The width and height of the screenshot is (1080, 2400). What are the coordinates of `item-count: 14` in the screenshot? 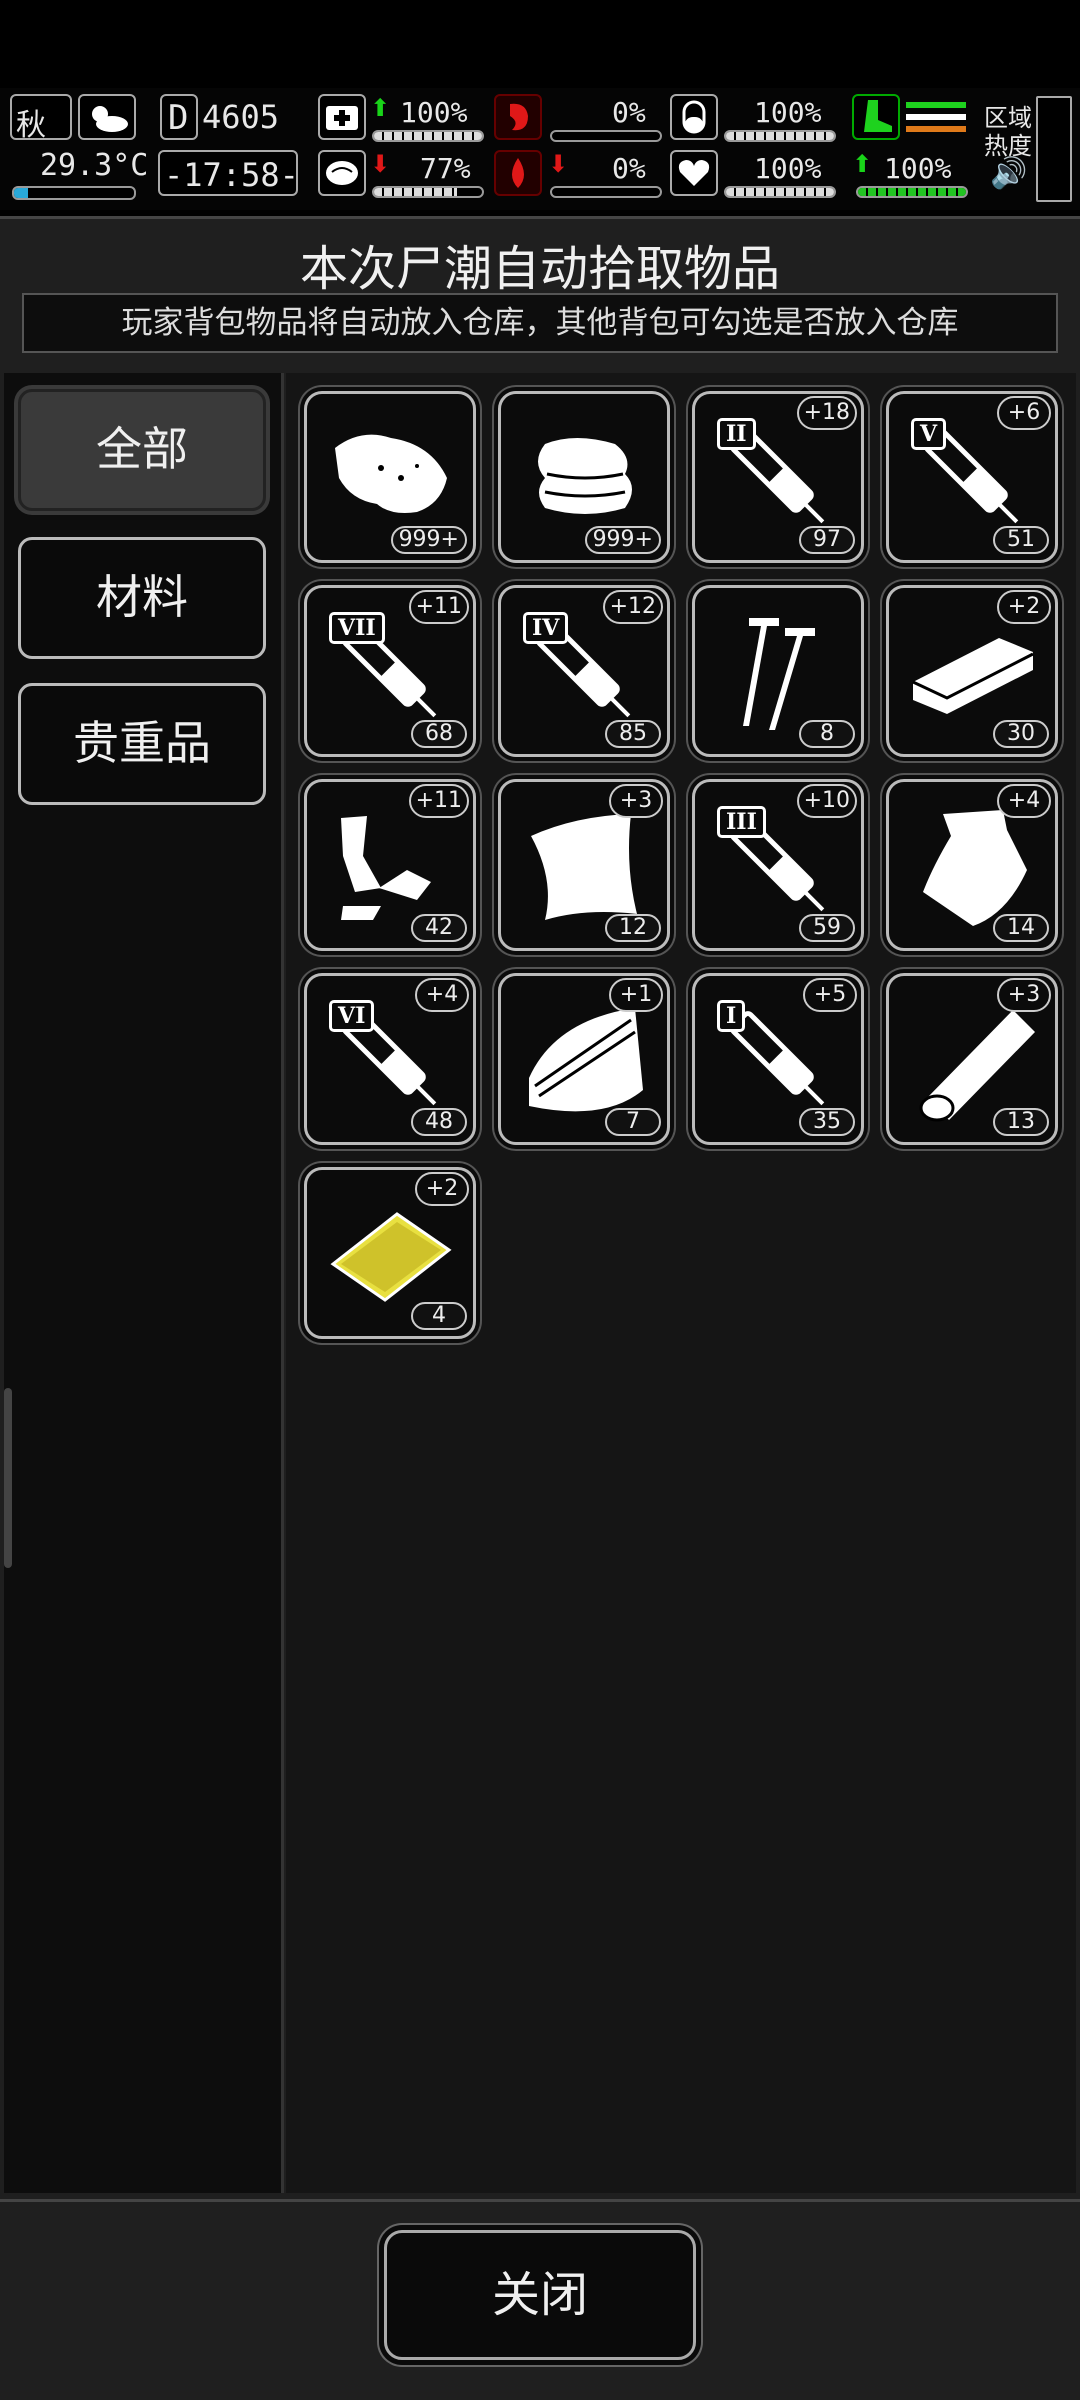 It's located at (1021, 928).